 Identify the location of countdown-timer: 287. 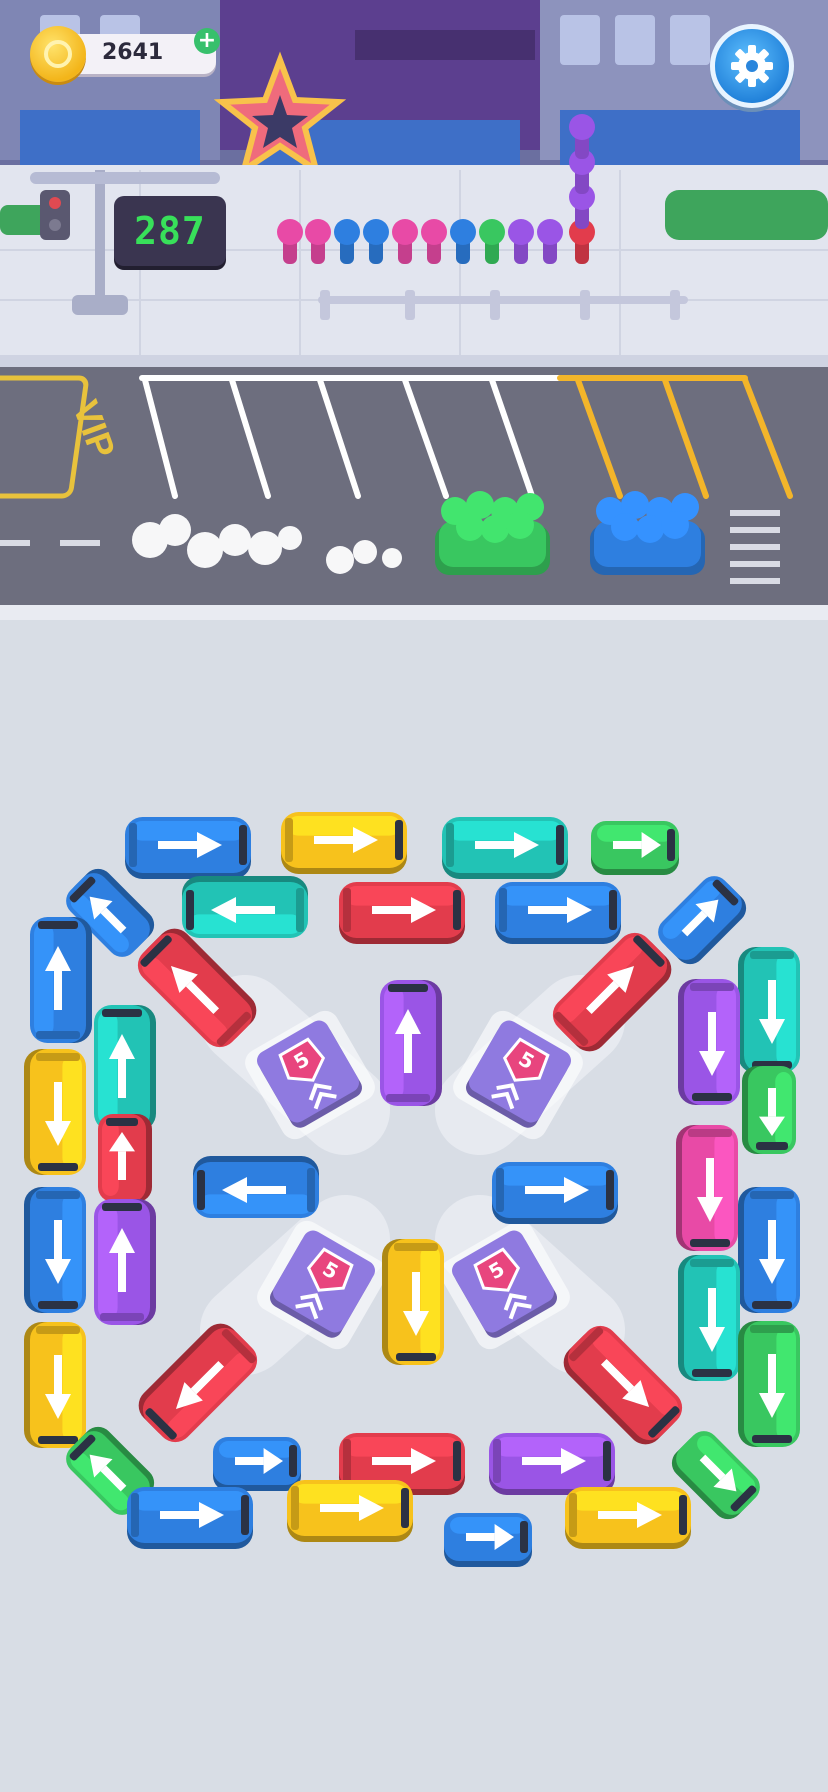
(170, 231).